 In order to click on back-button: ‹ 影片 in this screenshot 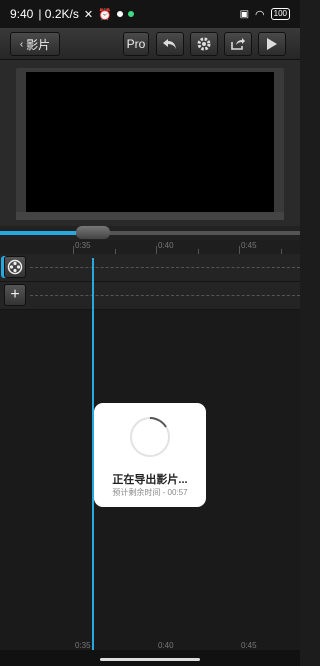, I will do `click(35, 44)`.